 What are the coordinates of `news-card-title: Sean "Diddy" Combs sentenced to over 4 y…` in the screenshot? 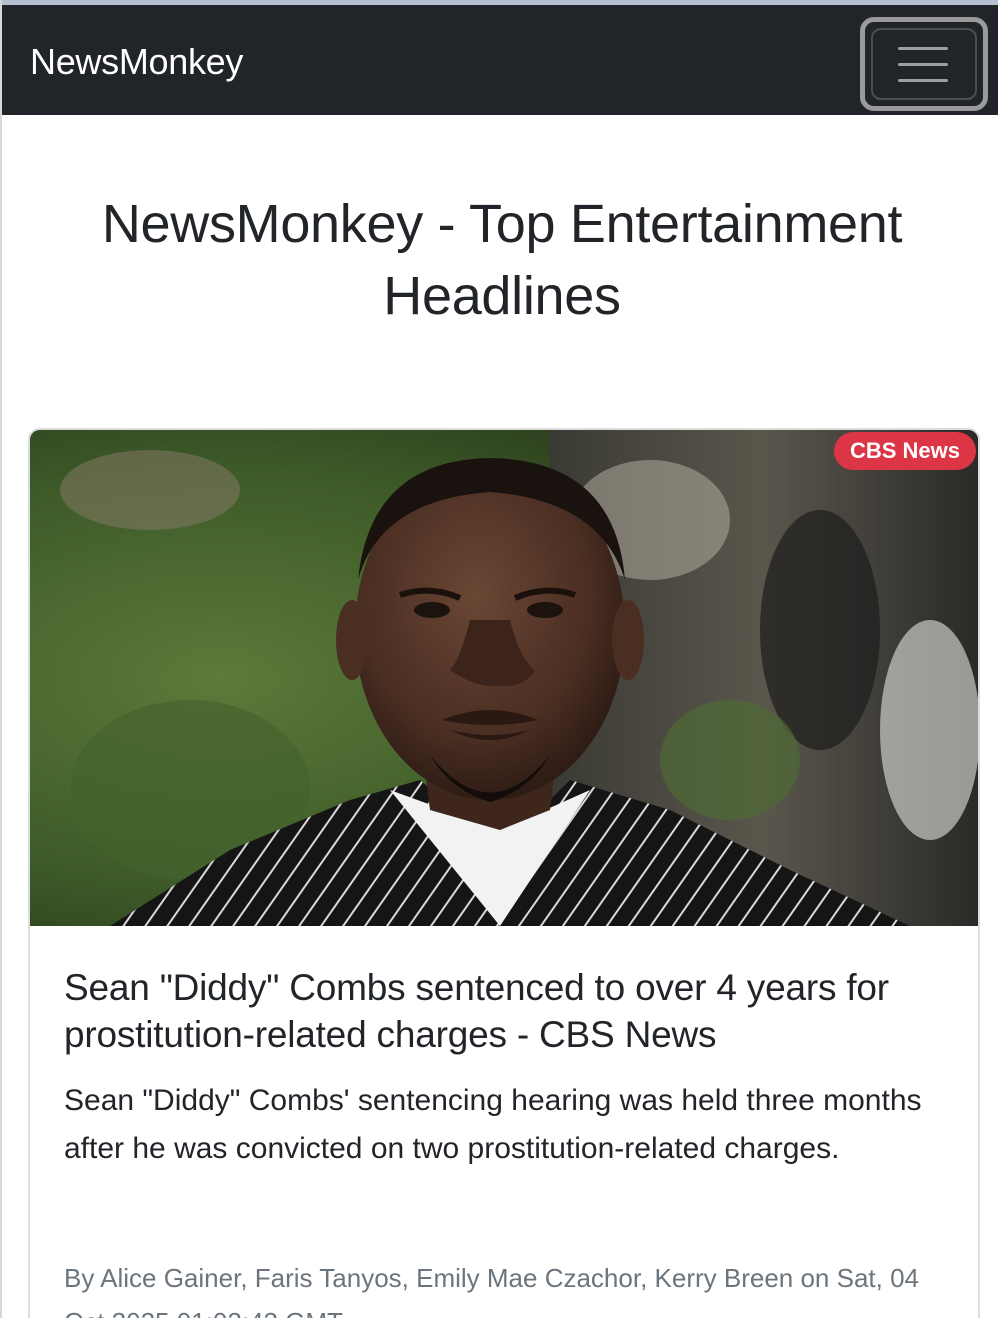 It's located at (476, 1011).